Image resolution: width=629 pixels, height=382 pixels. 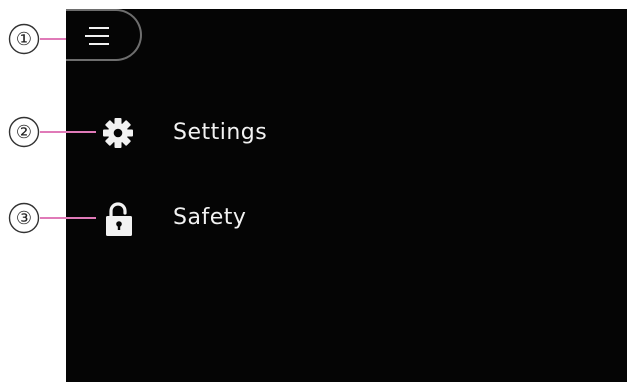 What do you see at coordinates (118, 133) in the screenshot?
I see `gear-icon` at bounding box center [118, 133].